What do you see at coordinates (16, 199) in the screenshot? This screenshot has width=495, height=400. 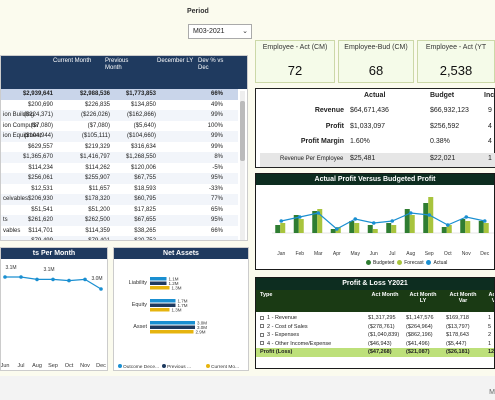 I see `cell-label: ceivables` at bounding box center [16, 199].